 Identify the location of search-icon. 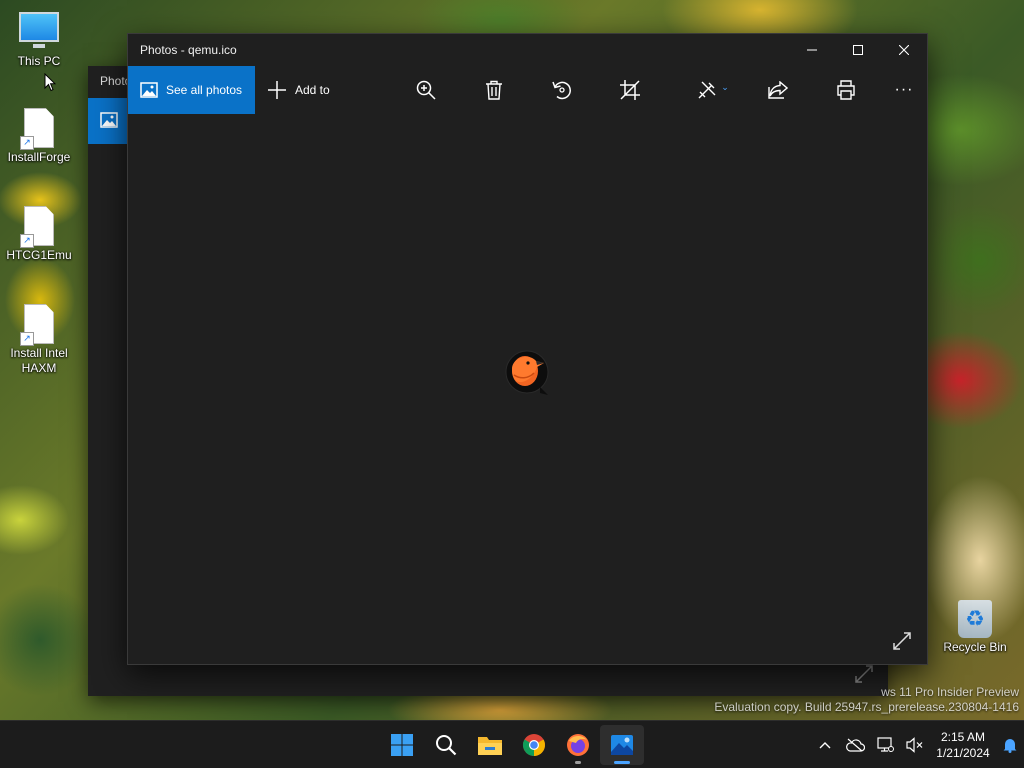
(446, 745).